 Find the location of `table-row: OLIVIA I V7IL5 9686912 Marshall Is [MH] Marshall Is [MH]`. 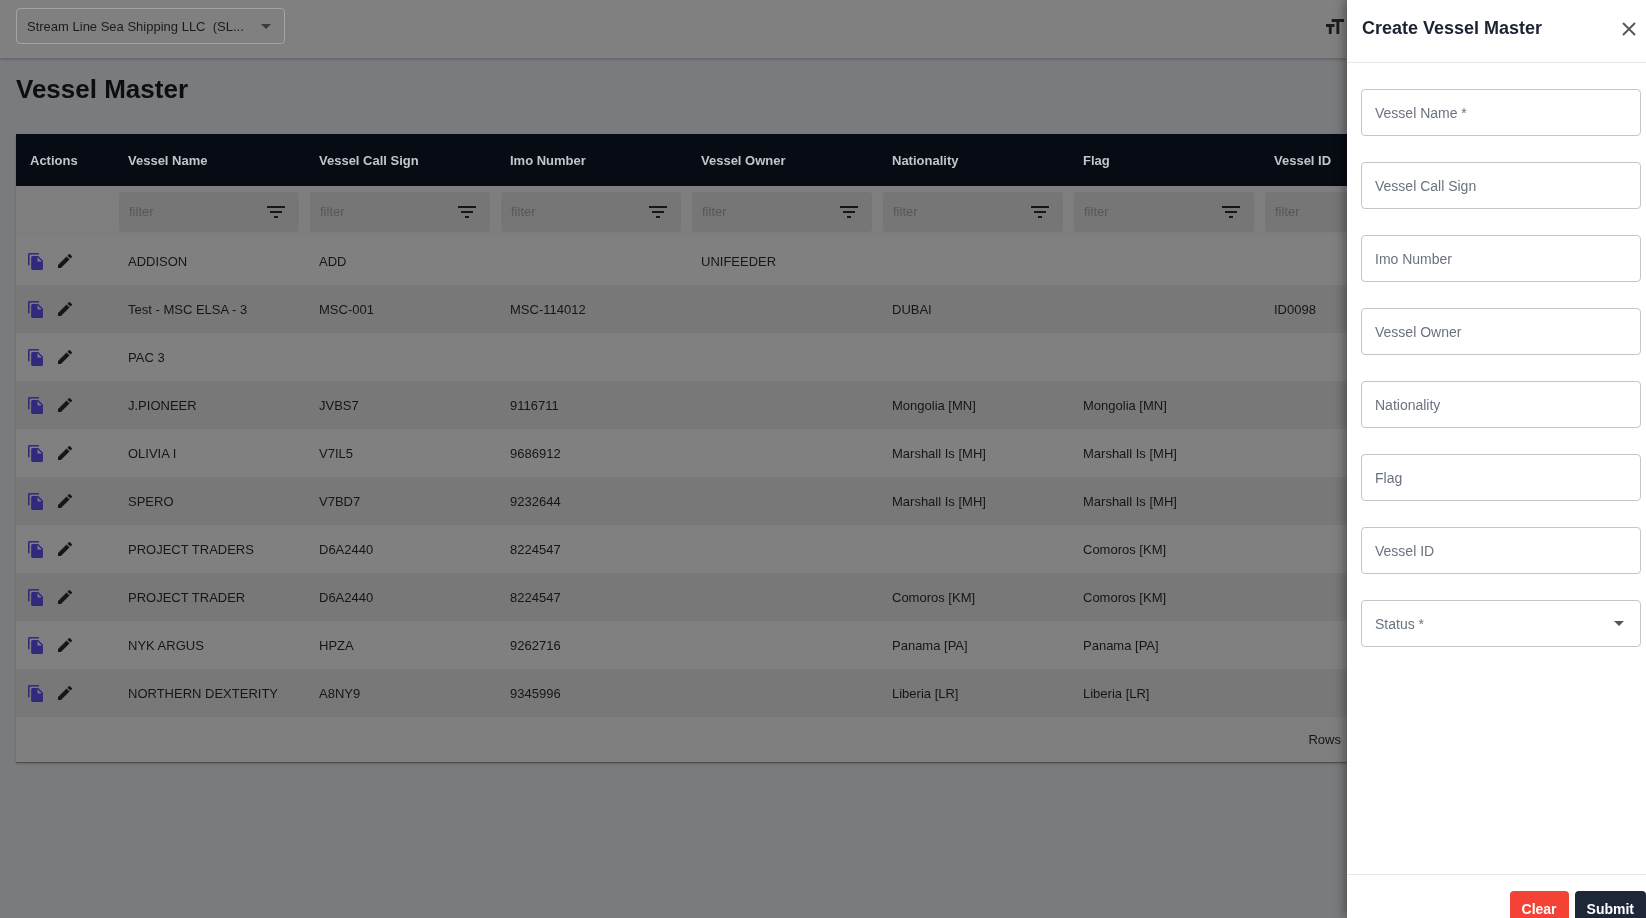

table-row: OLIVIA I V7IL5 9686912 Marshall Is [MH] Marshall Is [MH] is located at coordinates (681, 453).